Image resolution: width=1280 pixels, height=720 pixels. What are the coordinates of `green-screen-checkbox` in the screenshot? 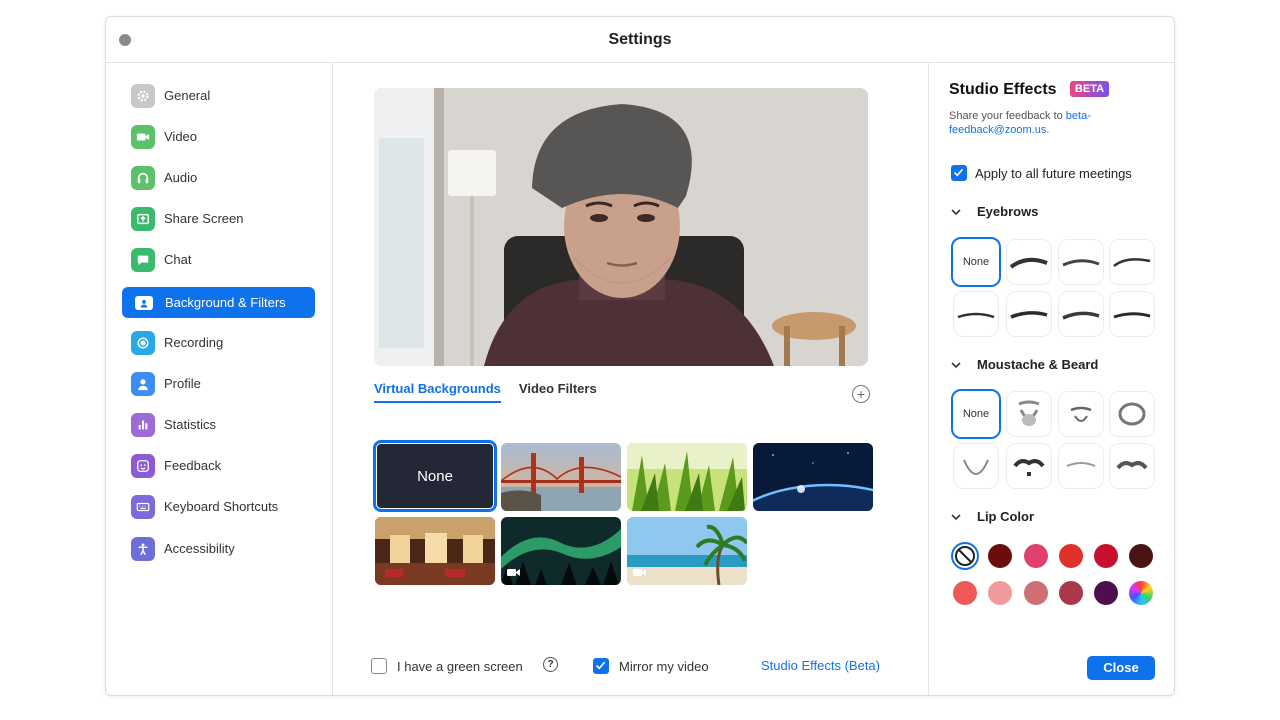 It's located at (379, 666).